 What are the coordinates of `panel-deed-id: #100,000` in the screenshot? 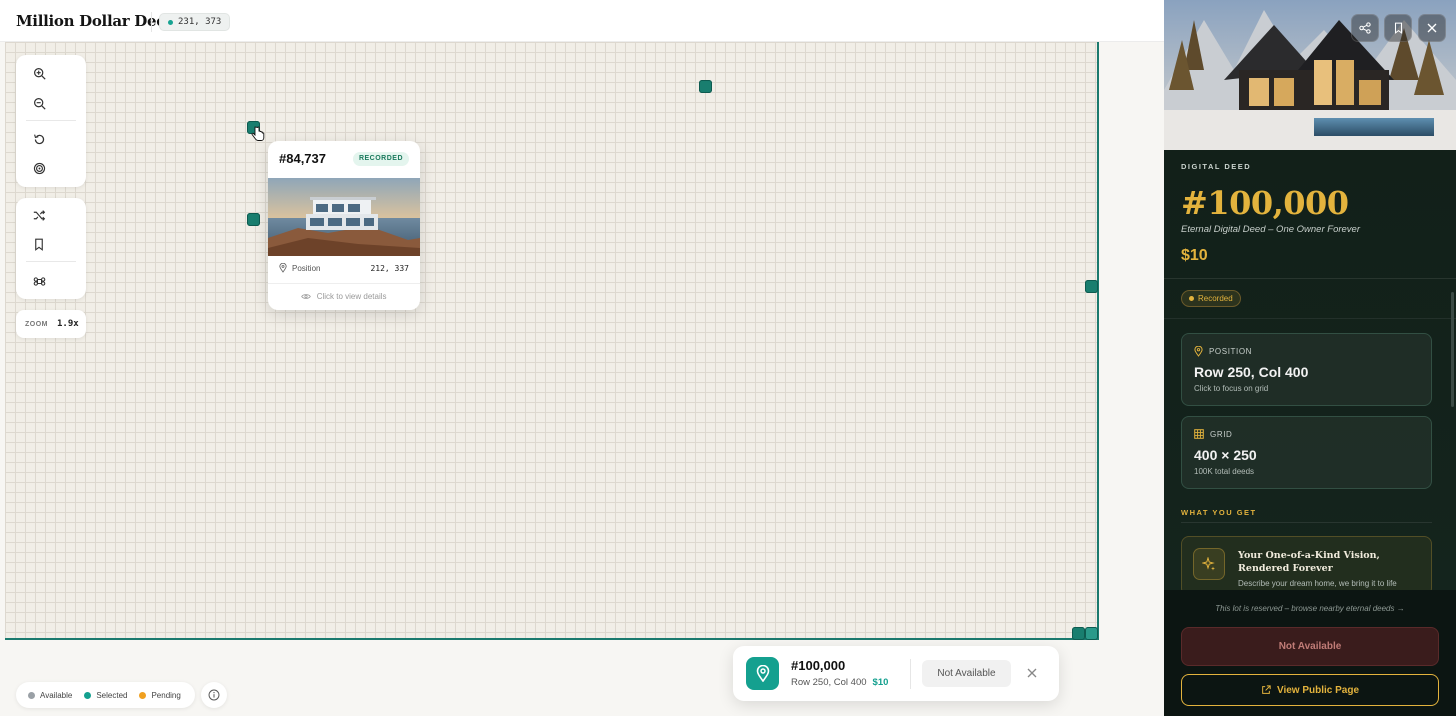 It's located at (1265, 203).